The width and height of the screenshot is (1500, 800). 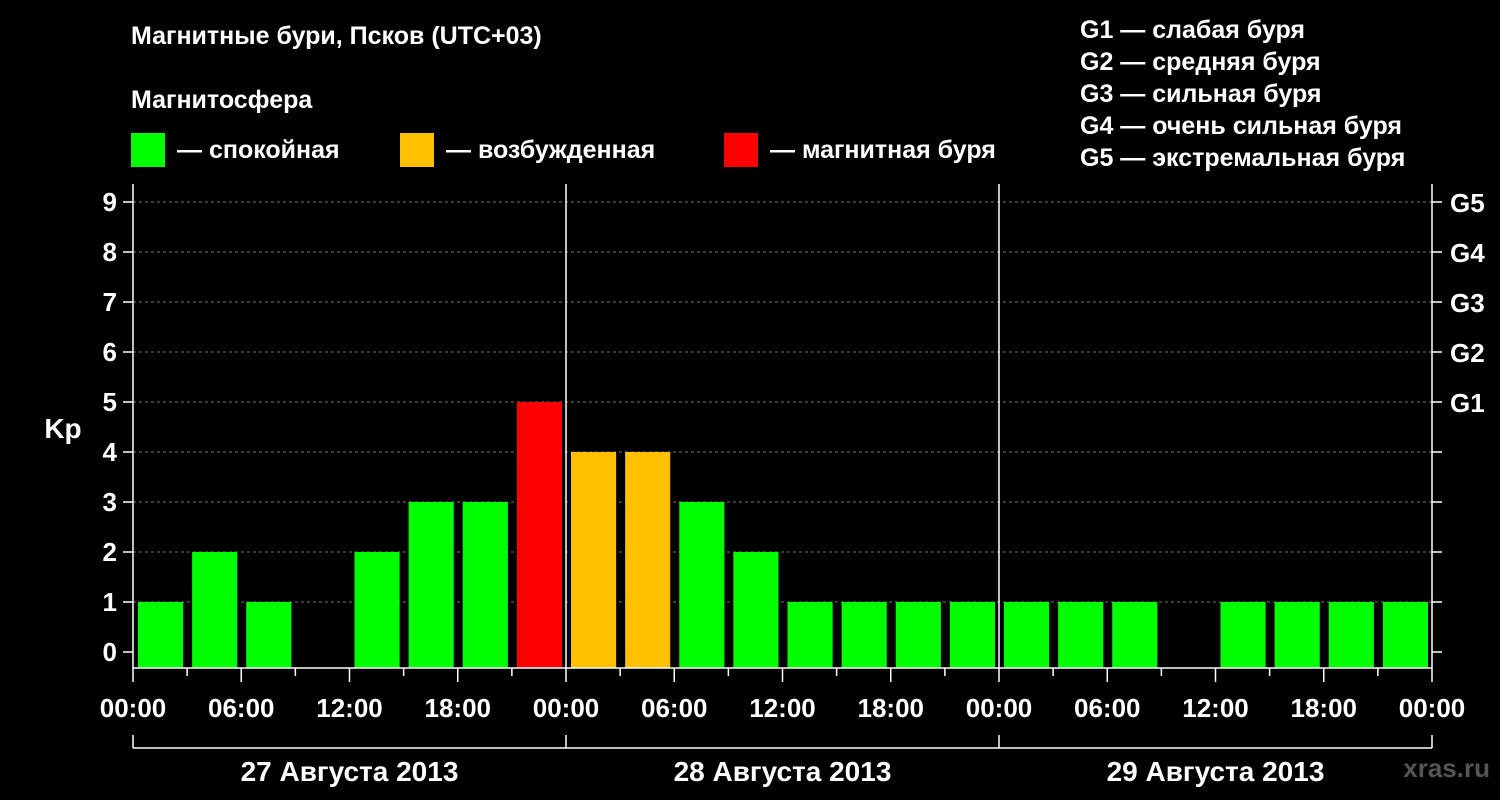 What do you see at coordinates (1446, 768) in the screenshot?
I see `watermark: xras.ru` at bounding box center [1446, 768].